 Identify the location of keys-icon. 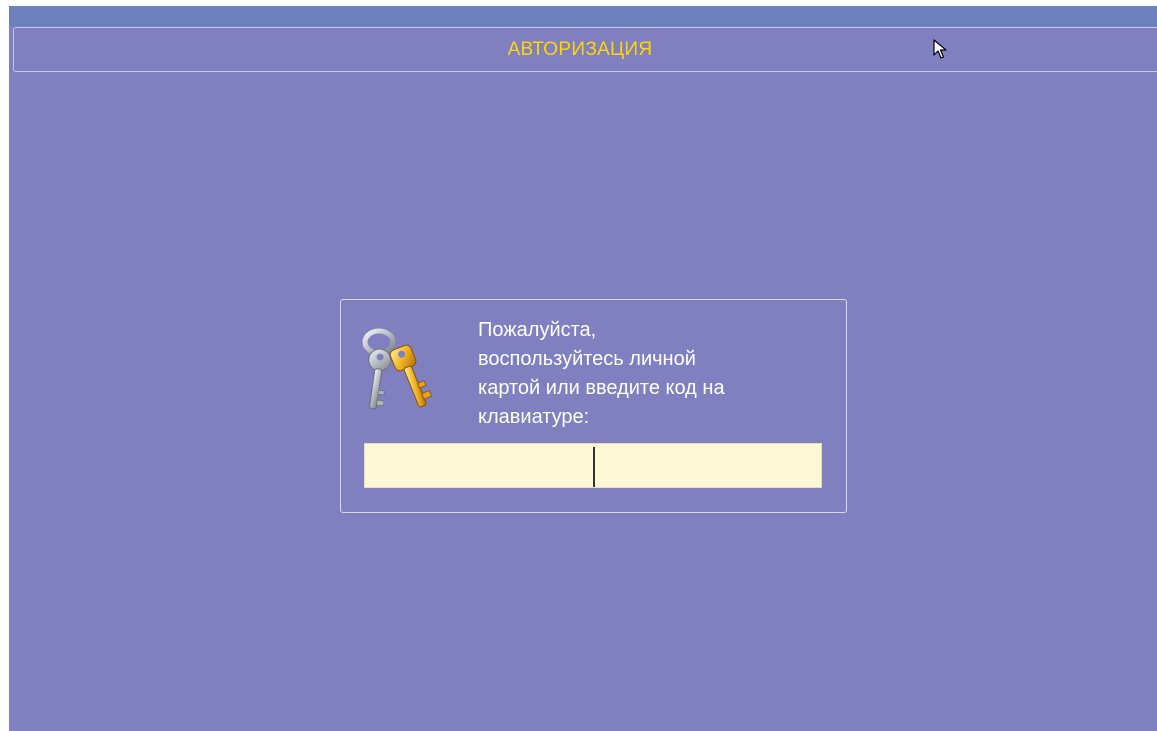
(397, 369).